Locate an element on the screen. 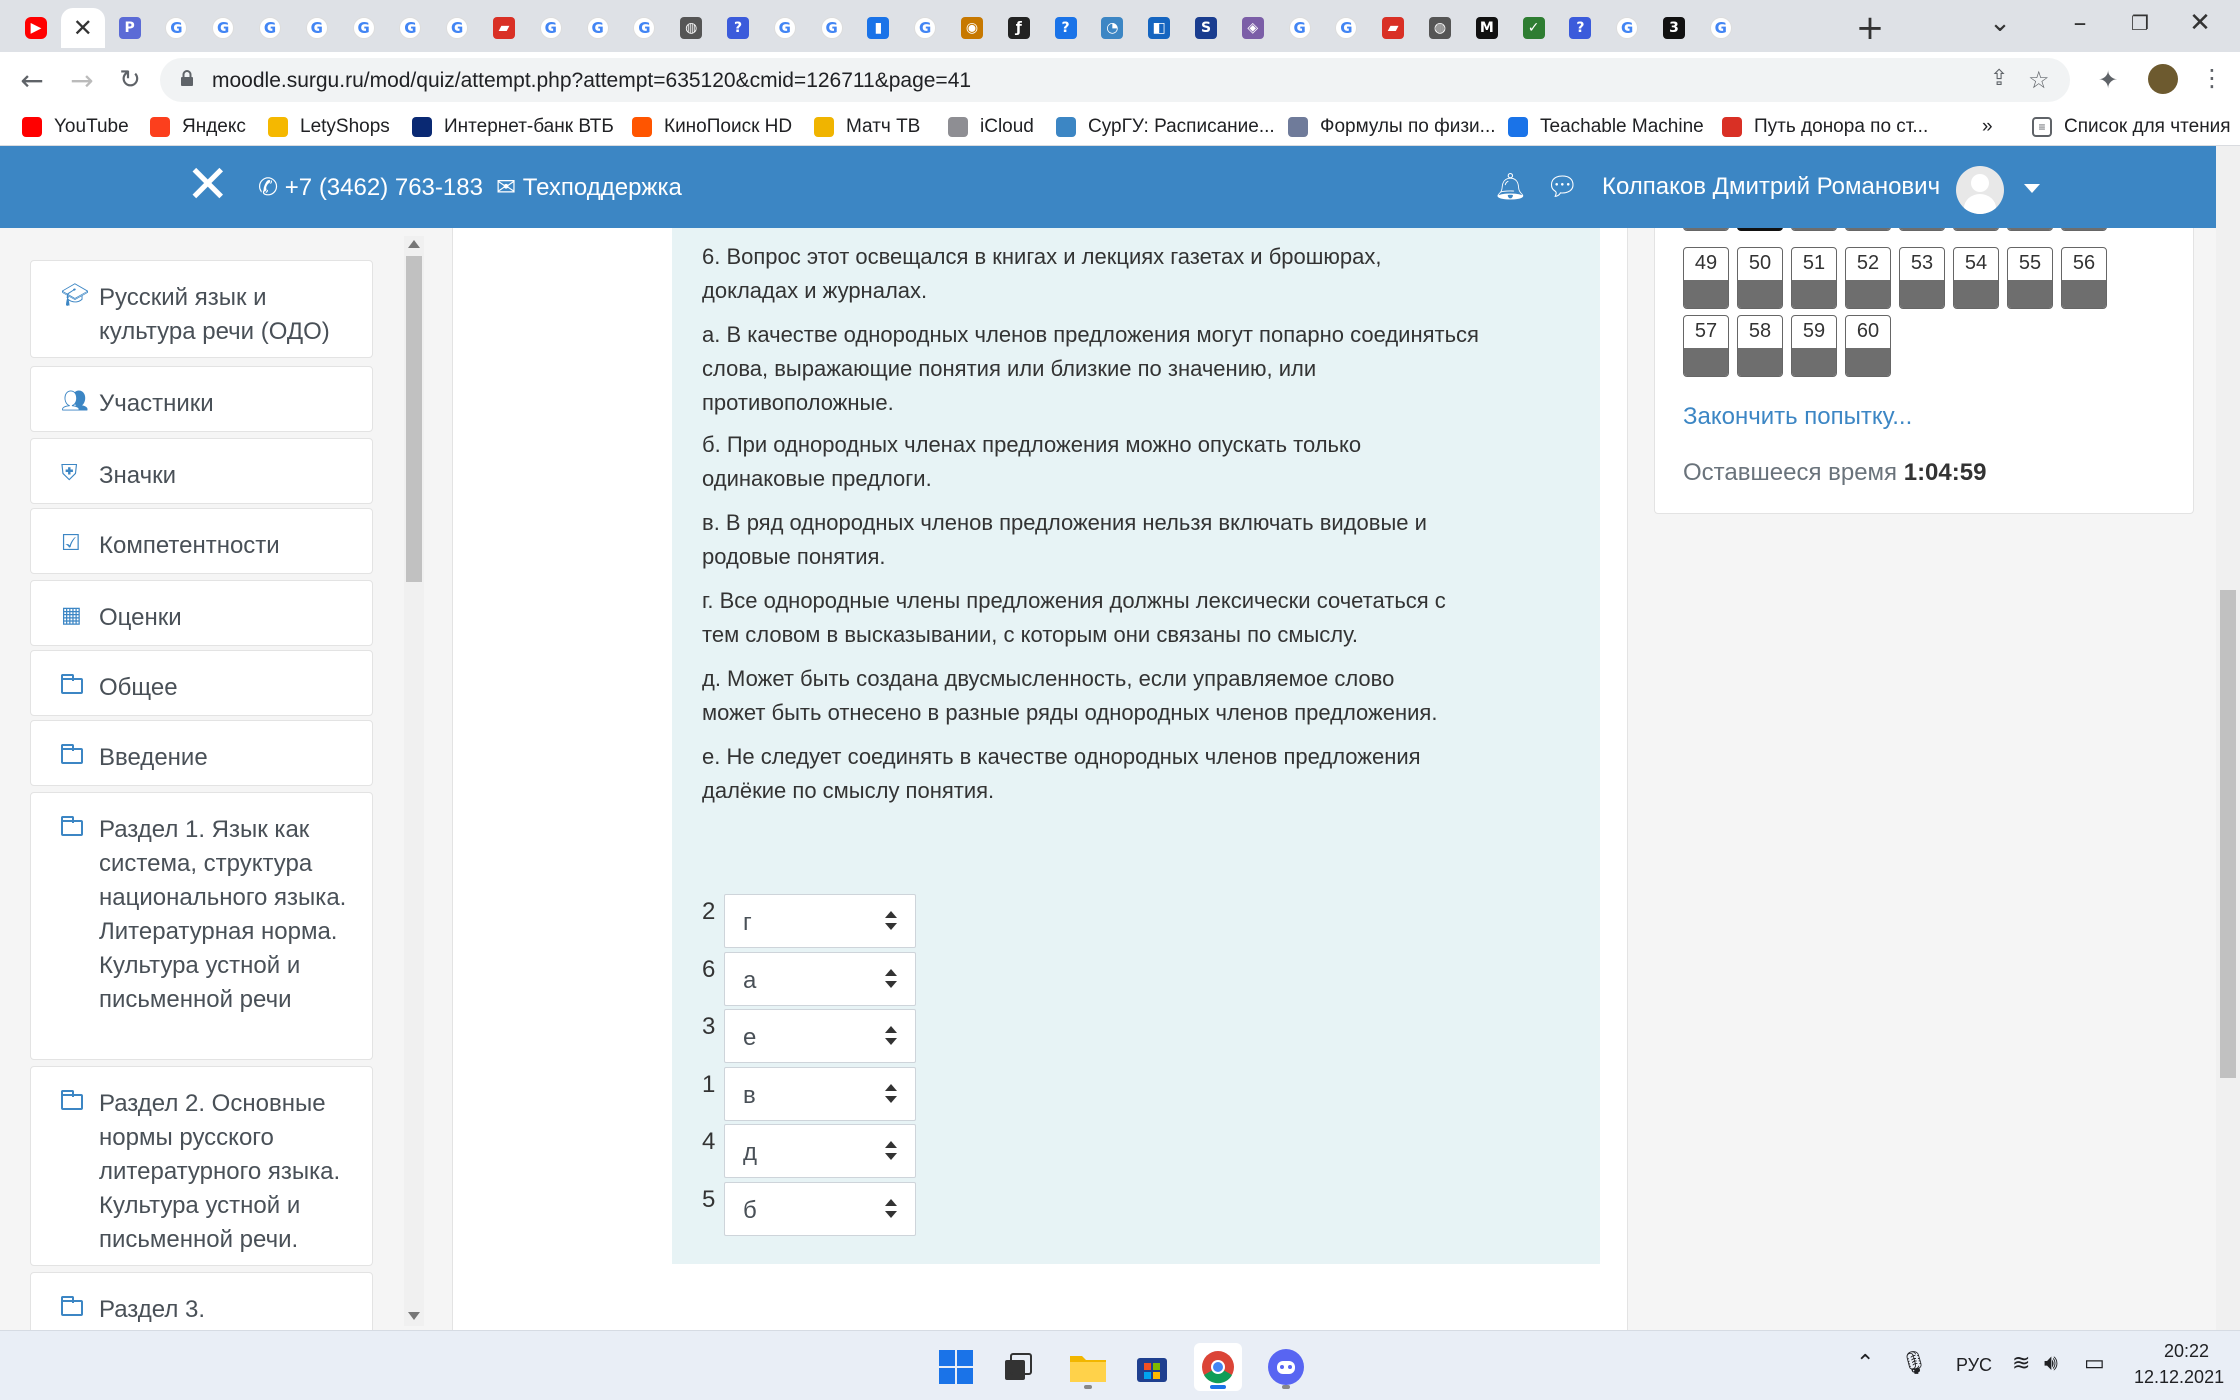  user-menu-caret-icon is located at coordinates (2032, 188).